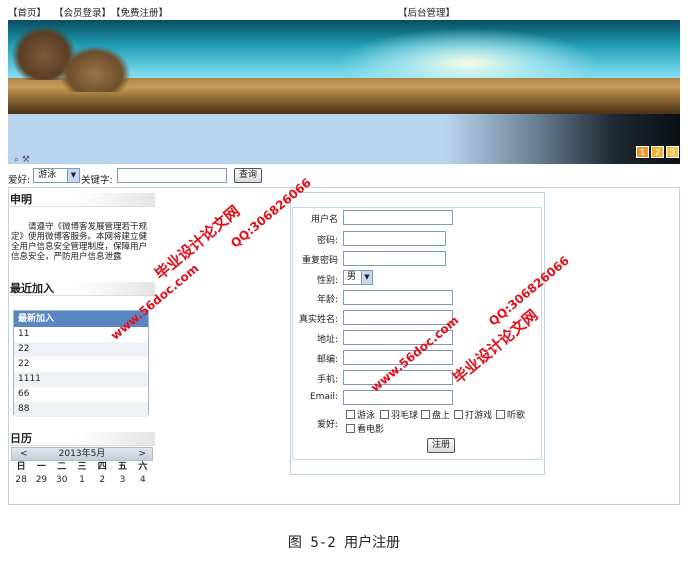 The height and width of the screenshot is (568, 688). What do you see at coordinates (398, 297) in the screenshot?
I see `age-field` at bounding box center [398, 297].